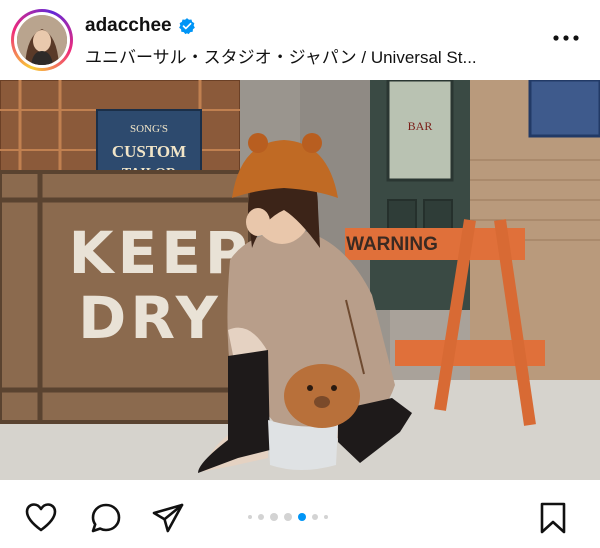 The image size is (600, 548). I want to click on sign-bar: BAR, so click(420, 126).